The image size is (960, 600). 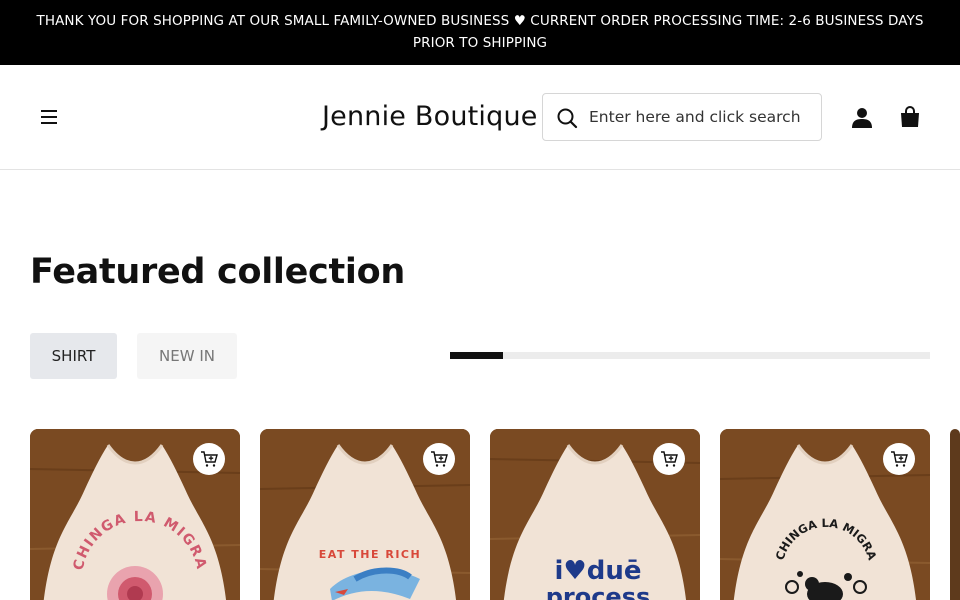 What do you see at coordinates (73, 356) in the screenshot?
I see `tab-shirt: SHIRT` at bounding box center [73, 356].